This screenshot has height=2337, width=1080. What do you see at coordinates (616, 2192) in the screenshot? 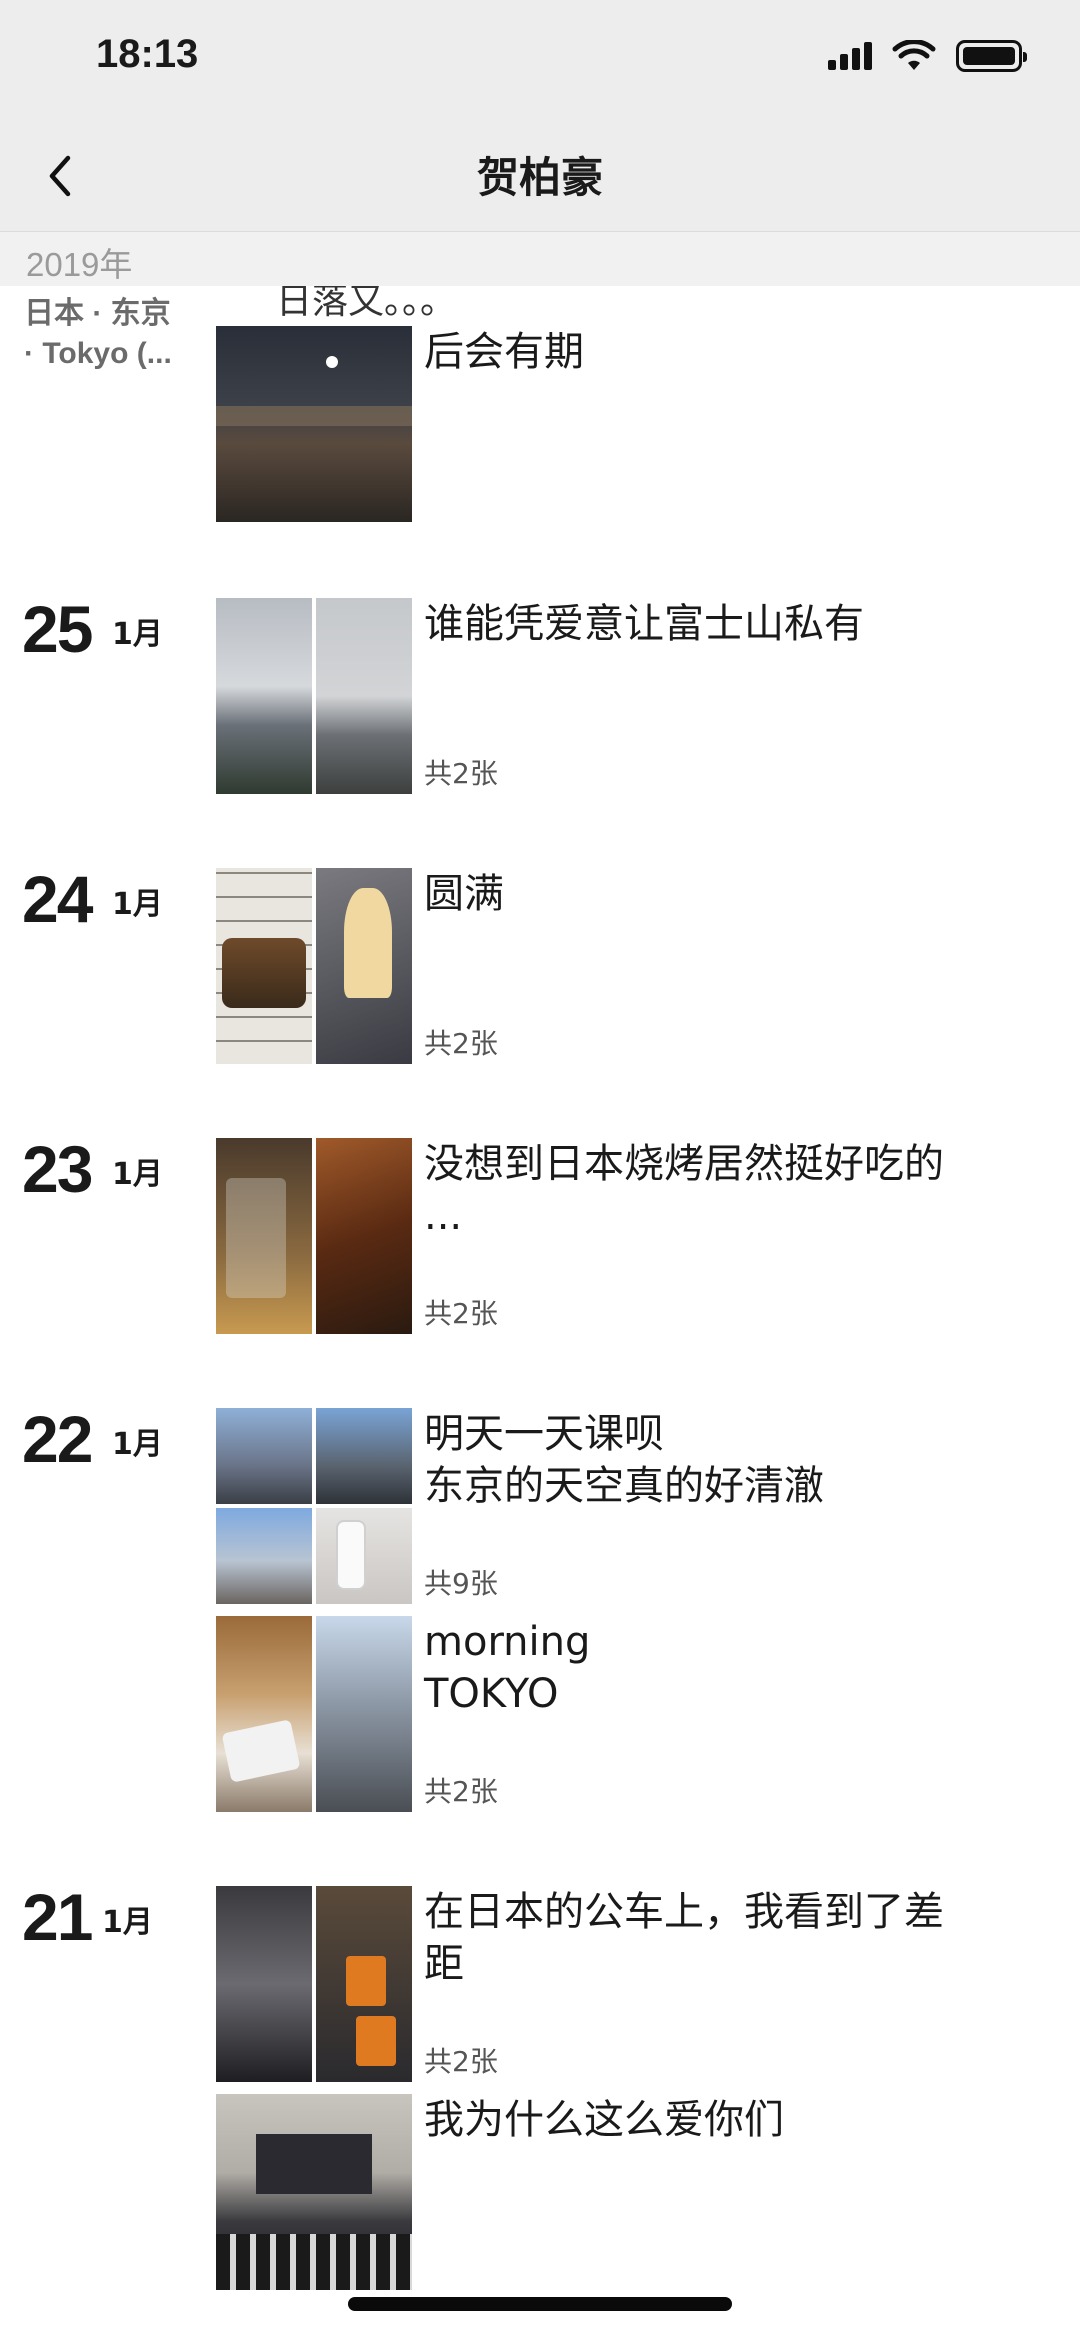
I see `post-item: 我为什么这么爱你们` at bounding box center [616, 2192].